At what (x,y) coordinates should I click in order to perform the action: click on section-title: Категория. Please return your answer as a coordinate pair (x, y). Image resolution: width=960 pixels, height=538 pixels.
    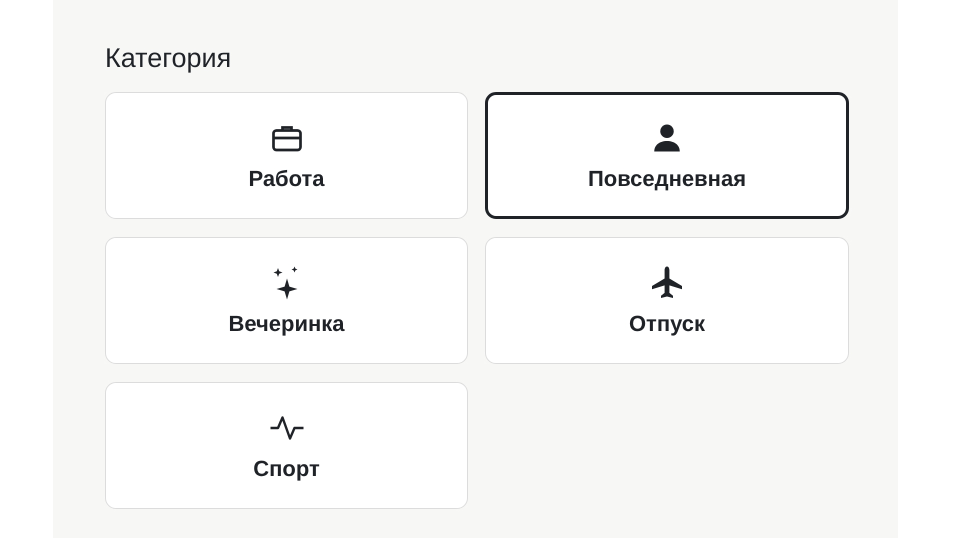
    Looking at the image, I should click on (168, 58).